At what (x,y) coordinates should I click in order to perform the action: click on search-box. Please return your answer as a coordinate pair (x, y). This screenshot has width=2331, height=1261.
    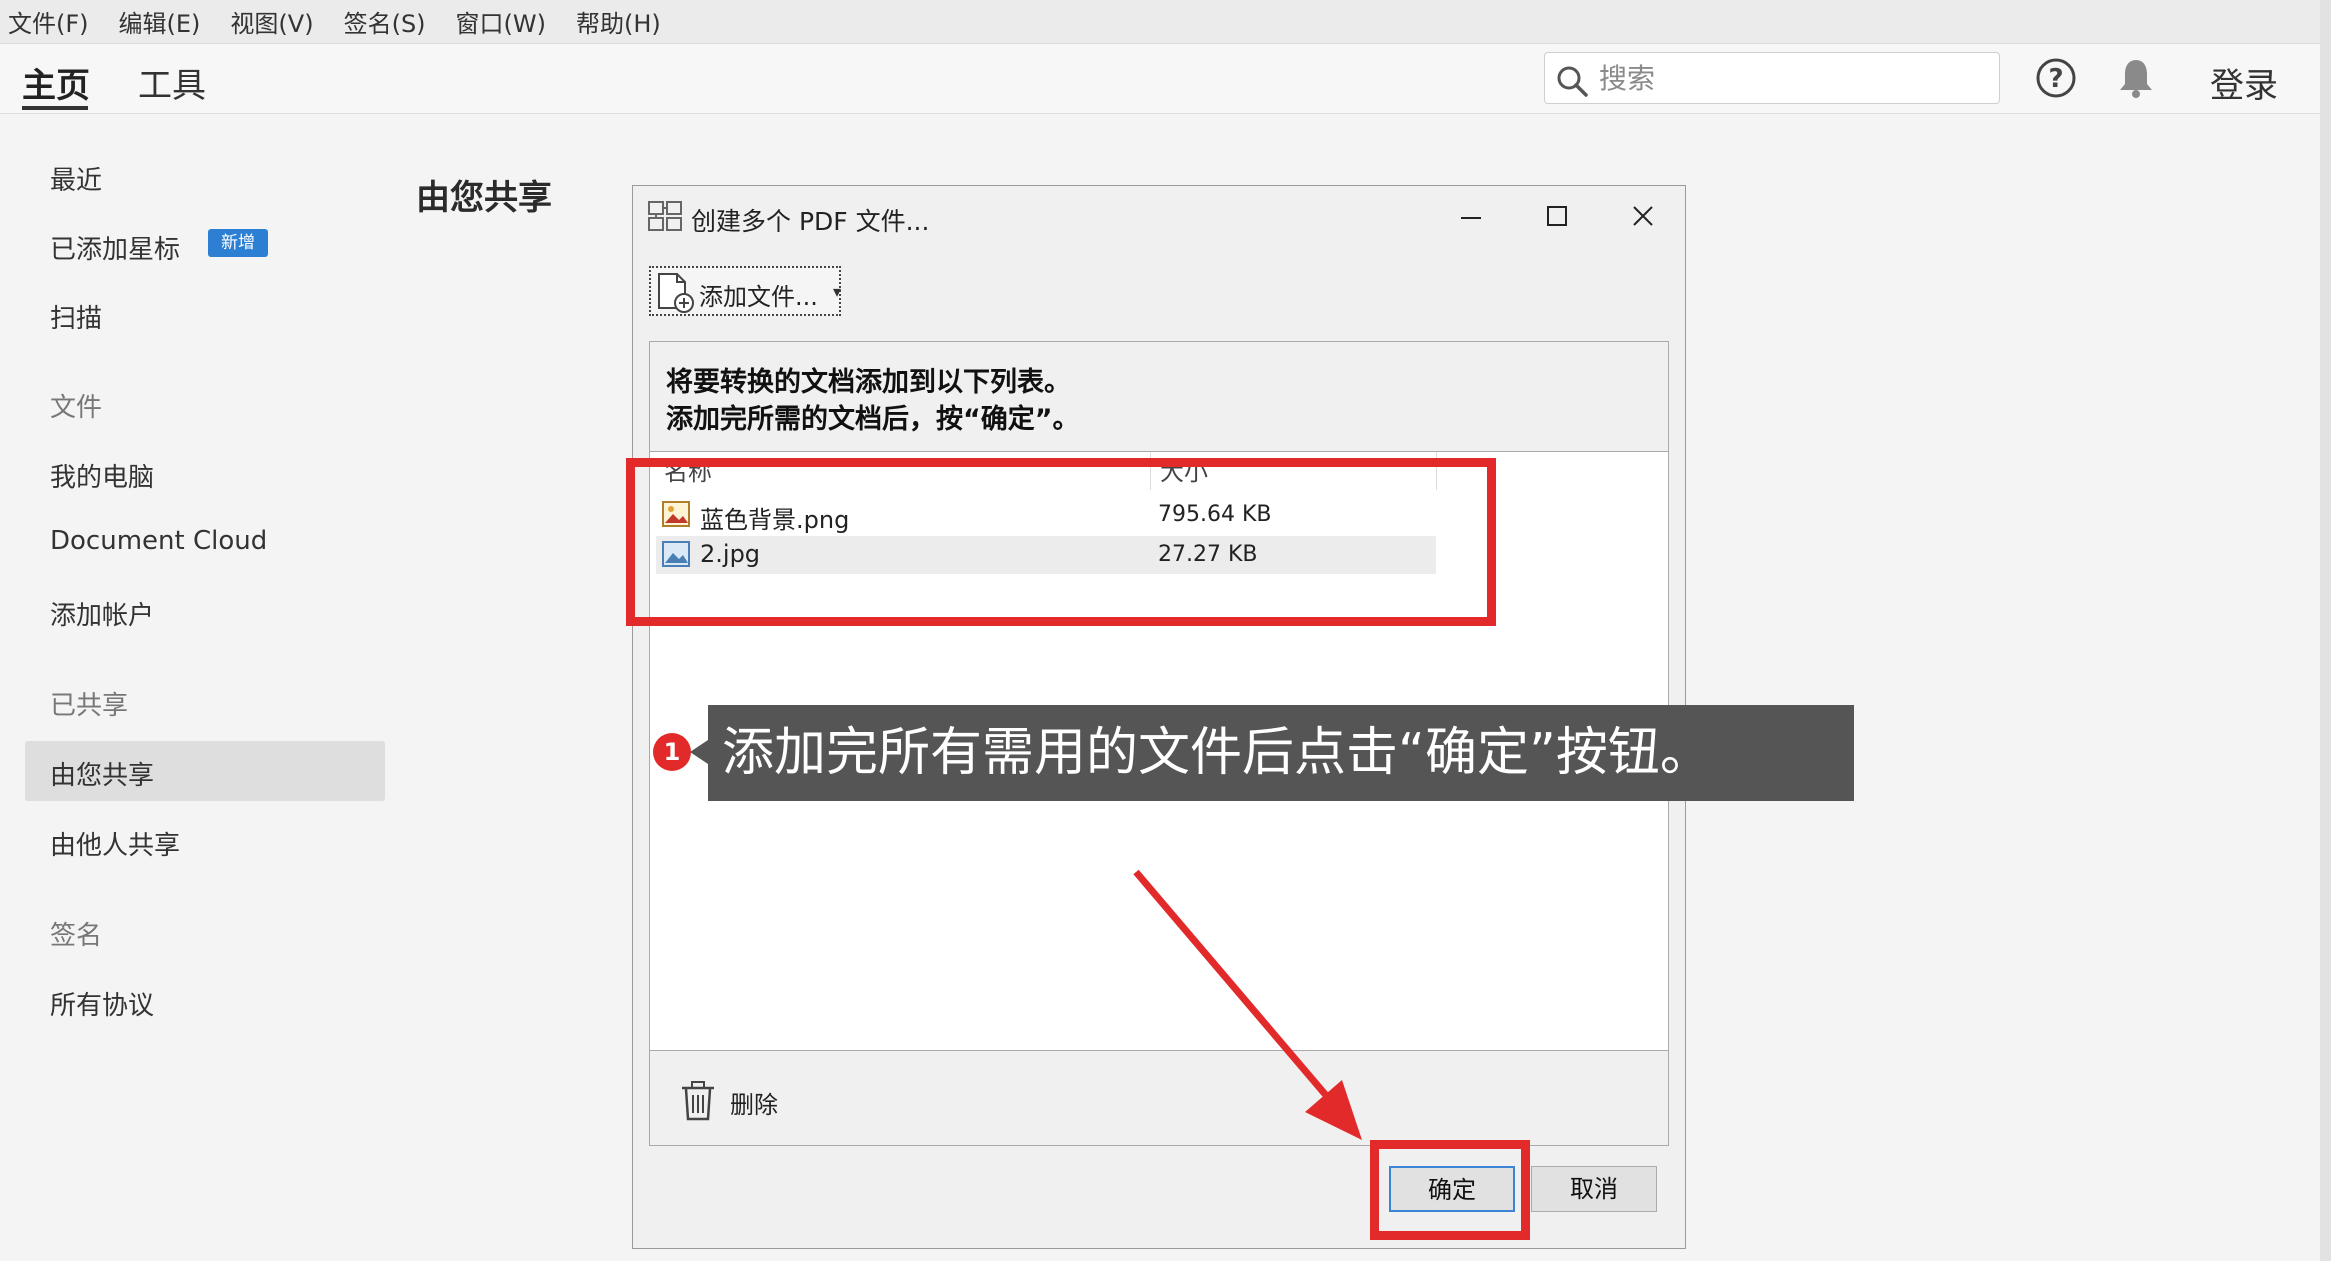
    Looking at the image, I should click on (1772, 78).